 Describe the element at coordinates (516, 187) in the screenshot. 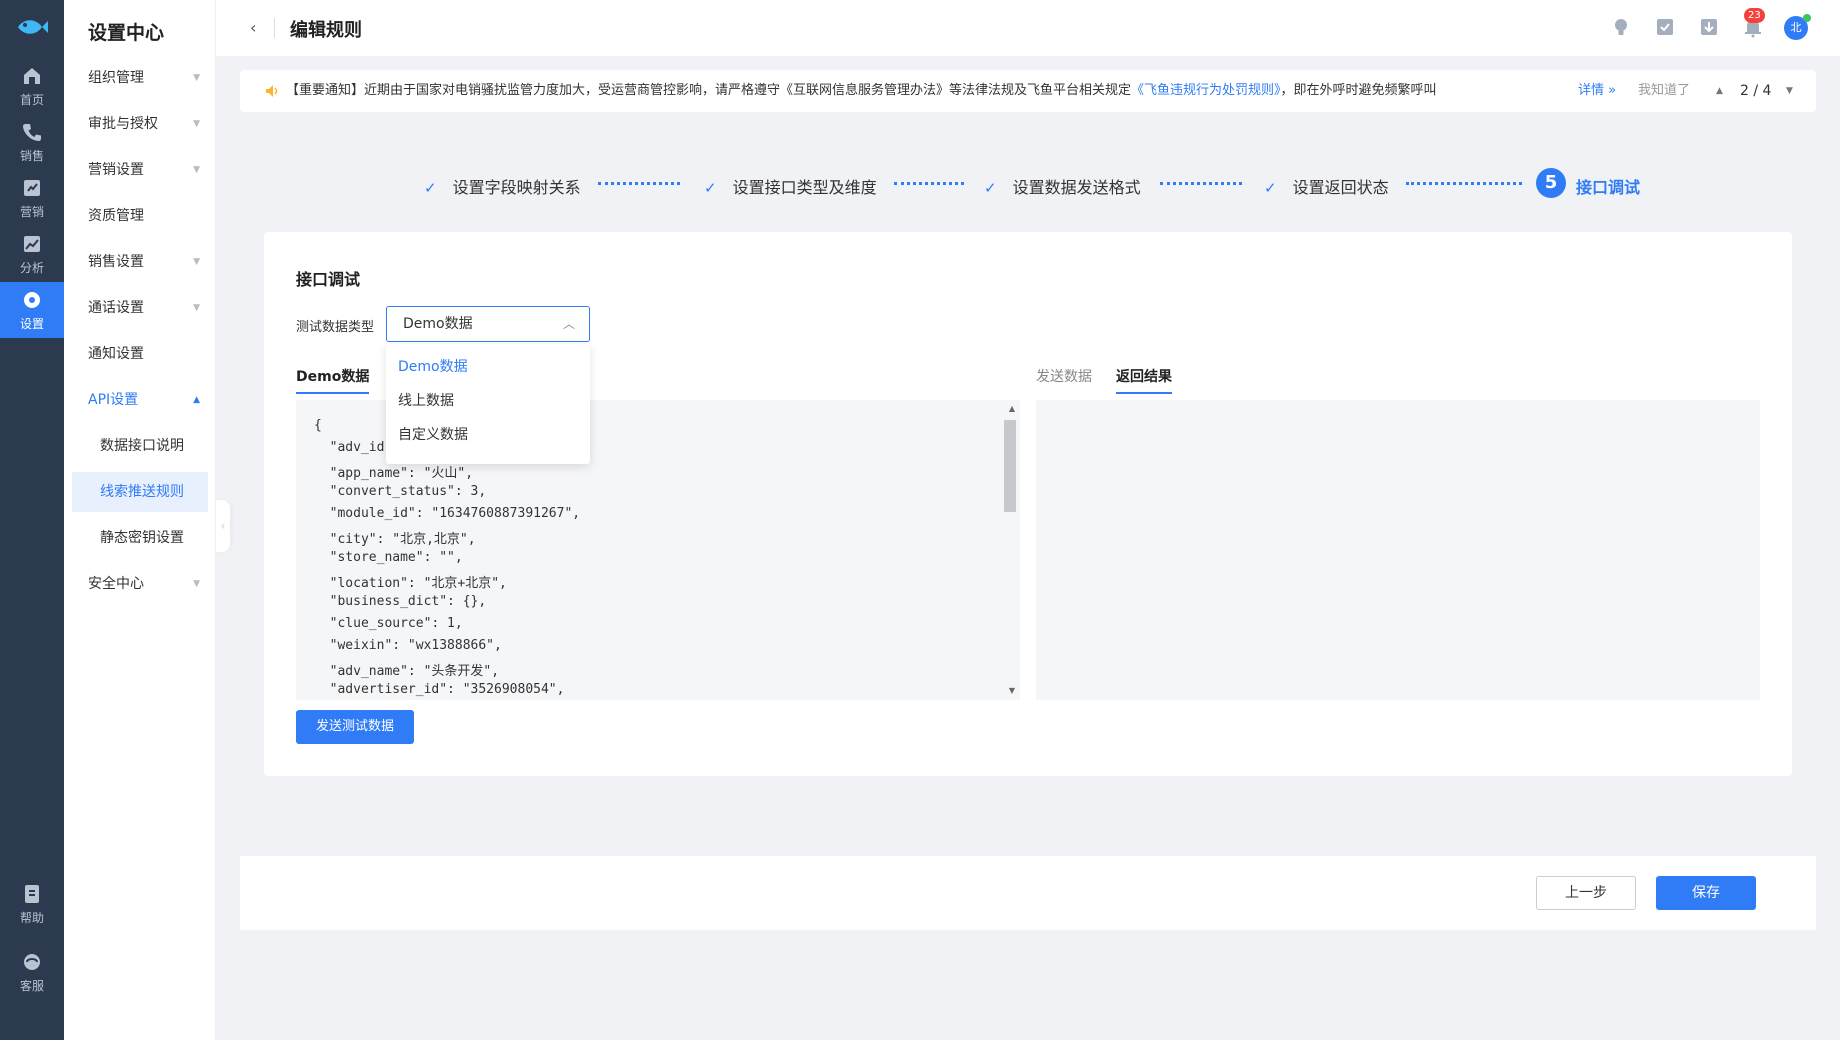

I see `step-label: 设置字段映射关系` at that location.